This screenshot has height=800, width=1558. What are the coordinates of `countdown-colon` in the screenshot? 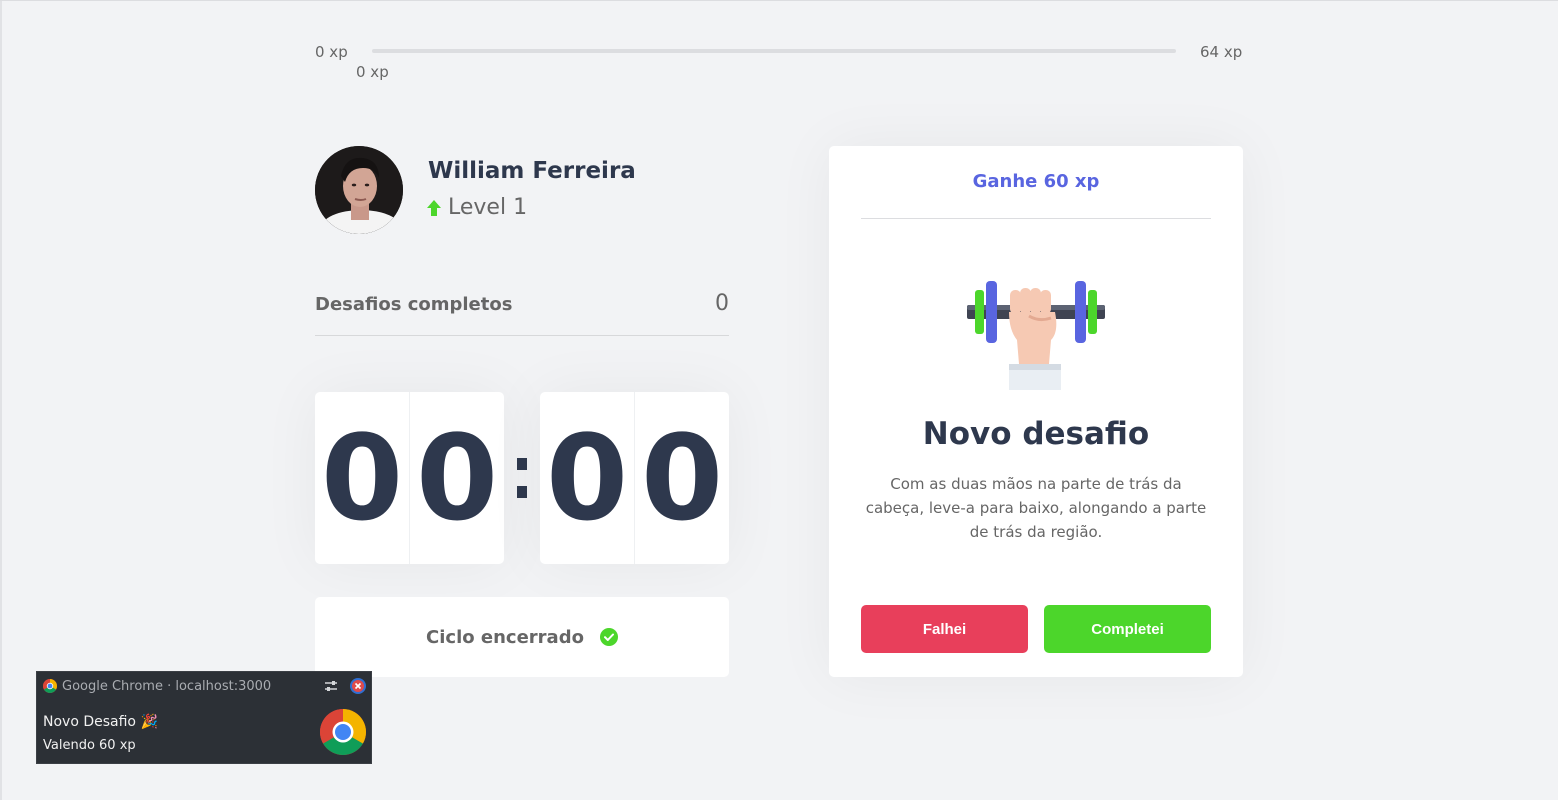 It's located at (522, 478).